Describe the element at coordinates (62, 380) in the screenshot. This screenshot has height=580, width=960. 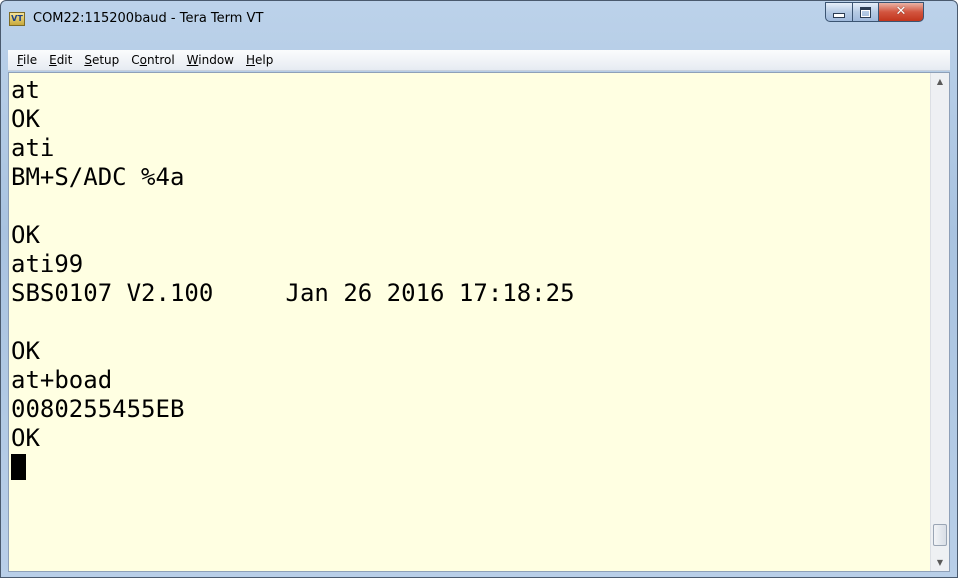
I see `terminal-line: at+boad` at that location.